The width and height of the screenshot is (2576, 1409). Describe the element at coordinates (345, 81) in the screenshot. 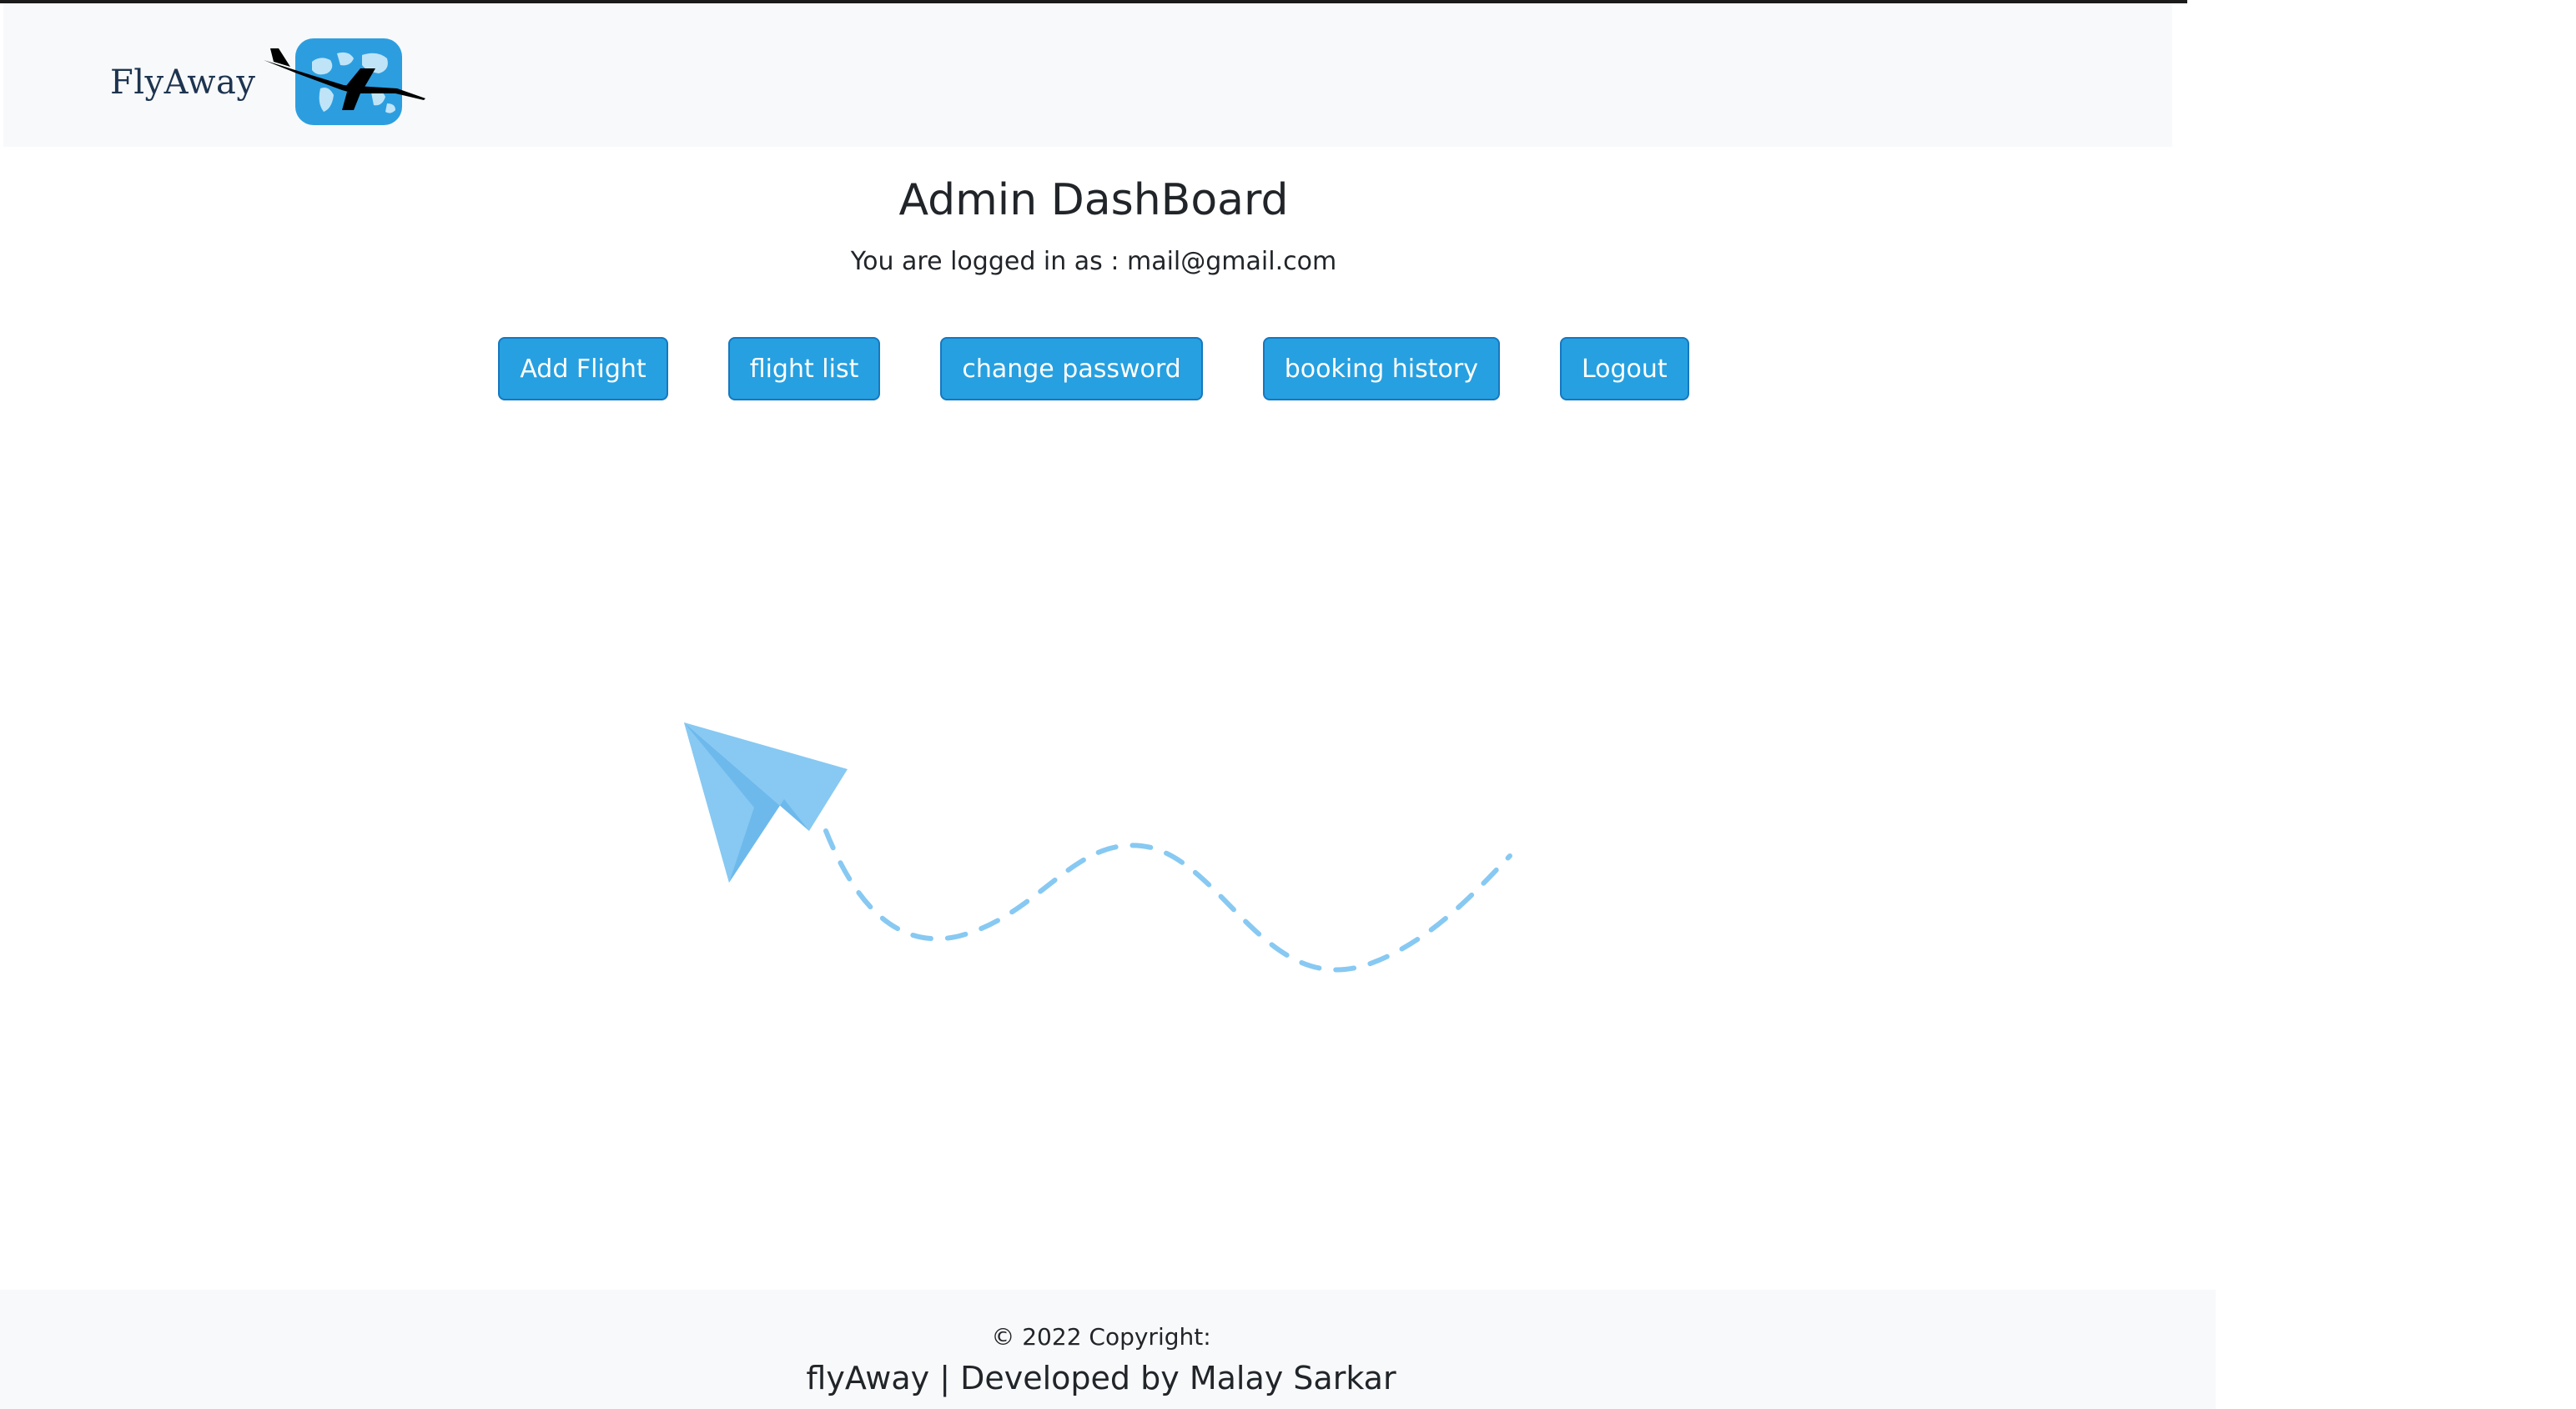

I see `airplane-globe-logo-icon` at that location.